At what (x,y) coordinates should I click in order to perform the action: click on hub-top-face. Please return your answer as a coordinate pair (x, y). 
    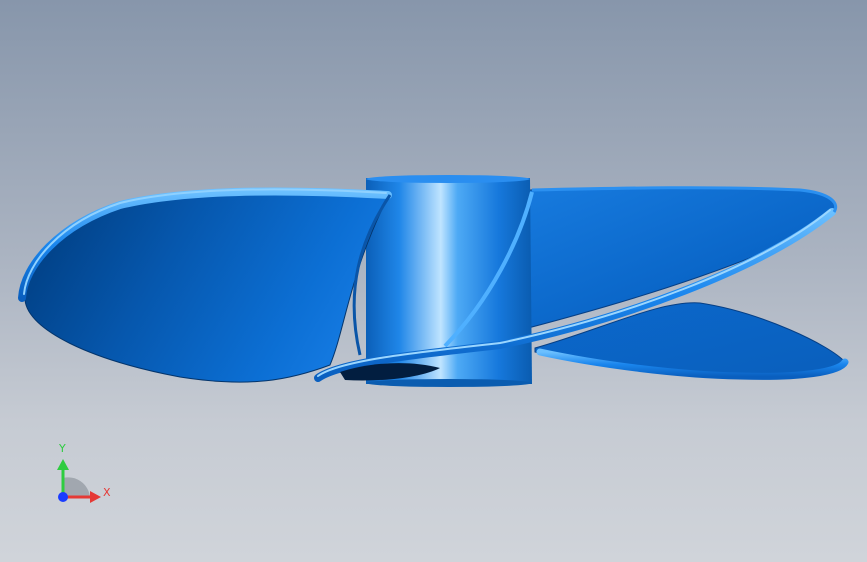
    Looking at the image, I should click on (448, 179).